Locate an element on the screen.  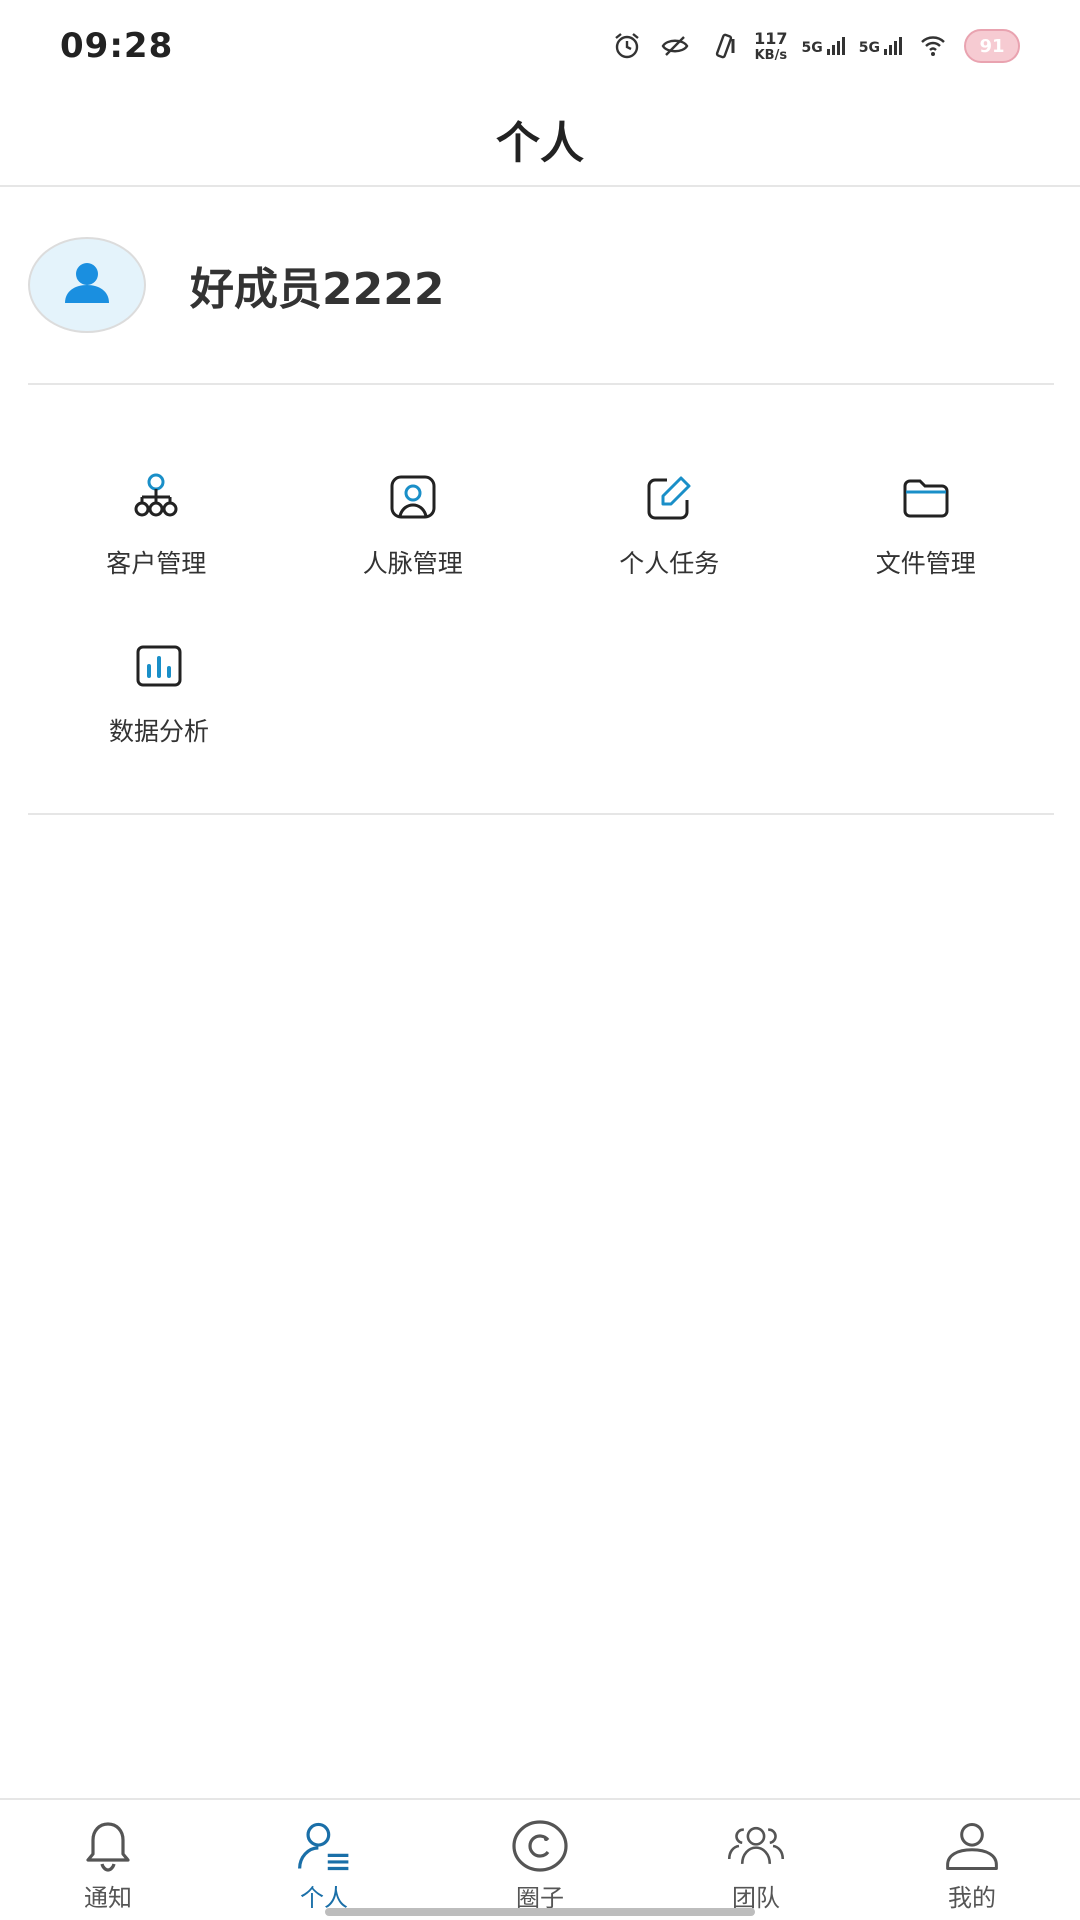
sim2-signal: 5G is located at coordinates (880, 46).